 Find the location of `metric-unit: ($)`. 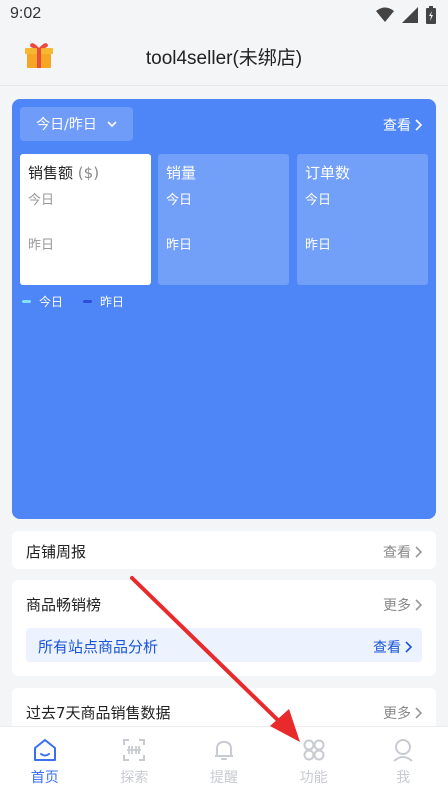

metric-unit: ($) is located at coordinates (88, 173).